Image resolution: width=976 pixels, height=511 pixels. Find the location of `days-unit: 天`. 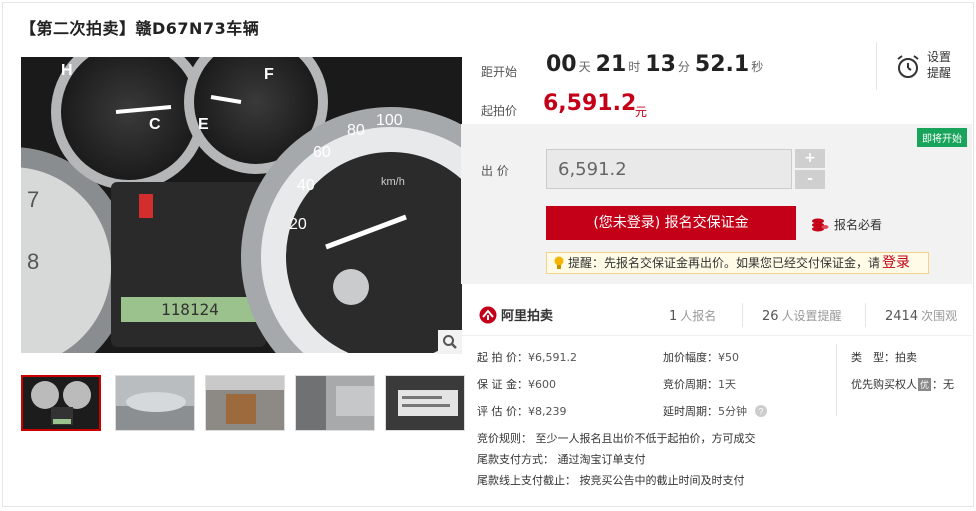

days-unit: 天 is located at coordinates (584, 67).